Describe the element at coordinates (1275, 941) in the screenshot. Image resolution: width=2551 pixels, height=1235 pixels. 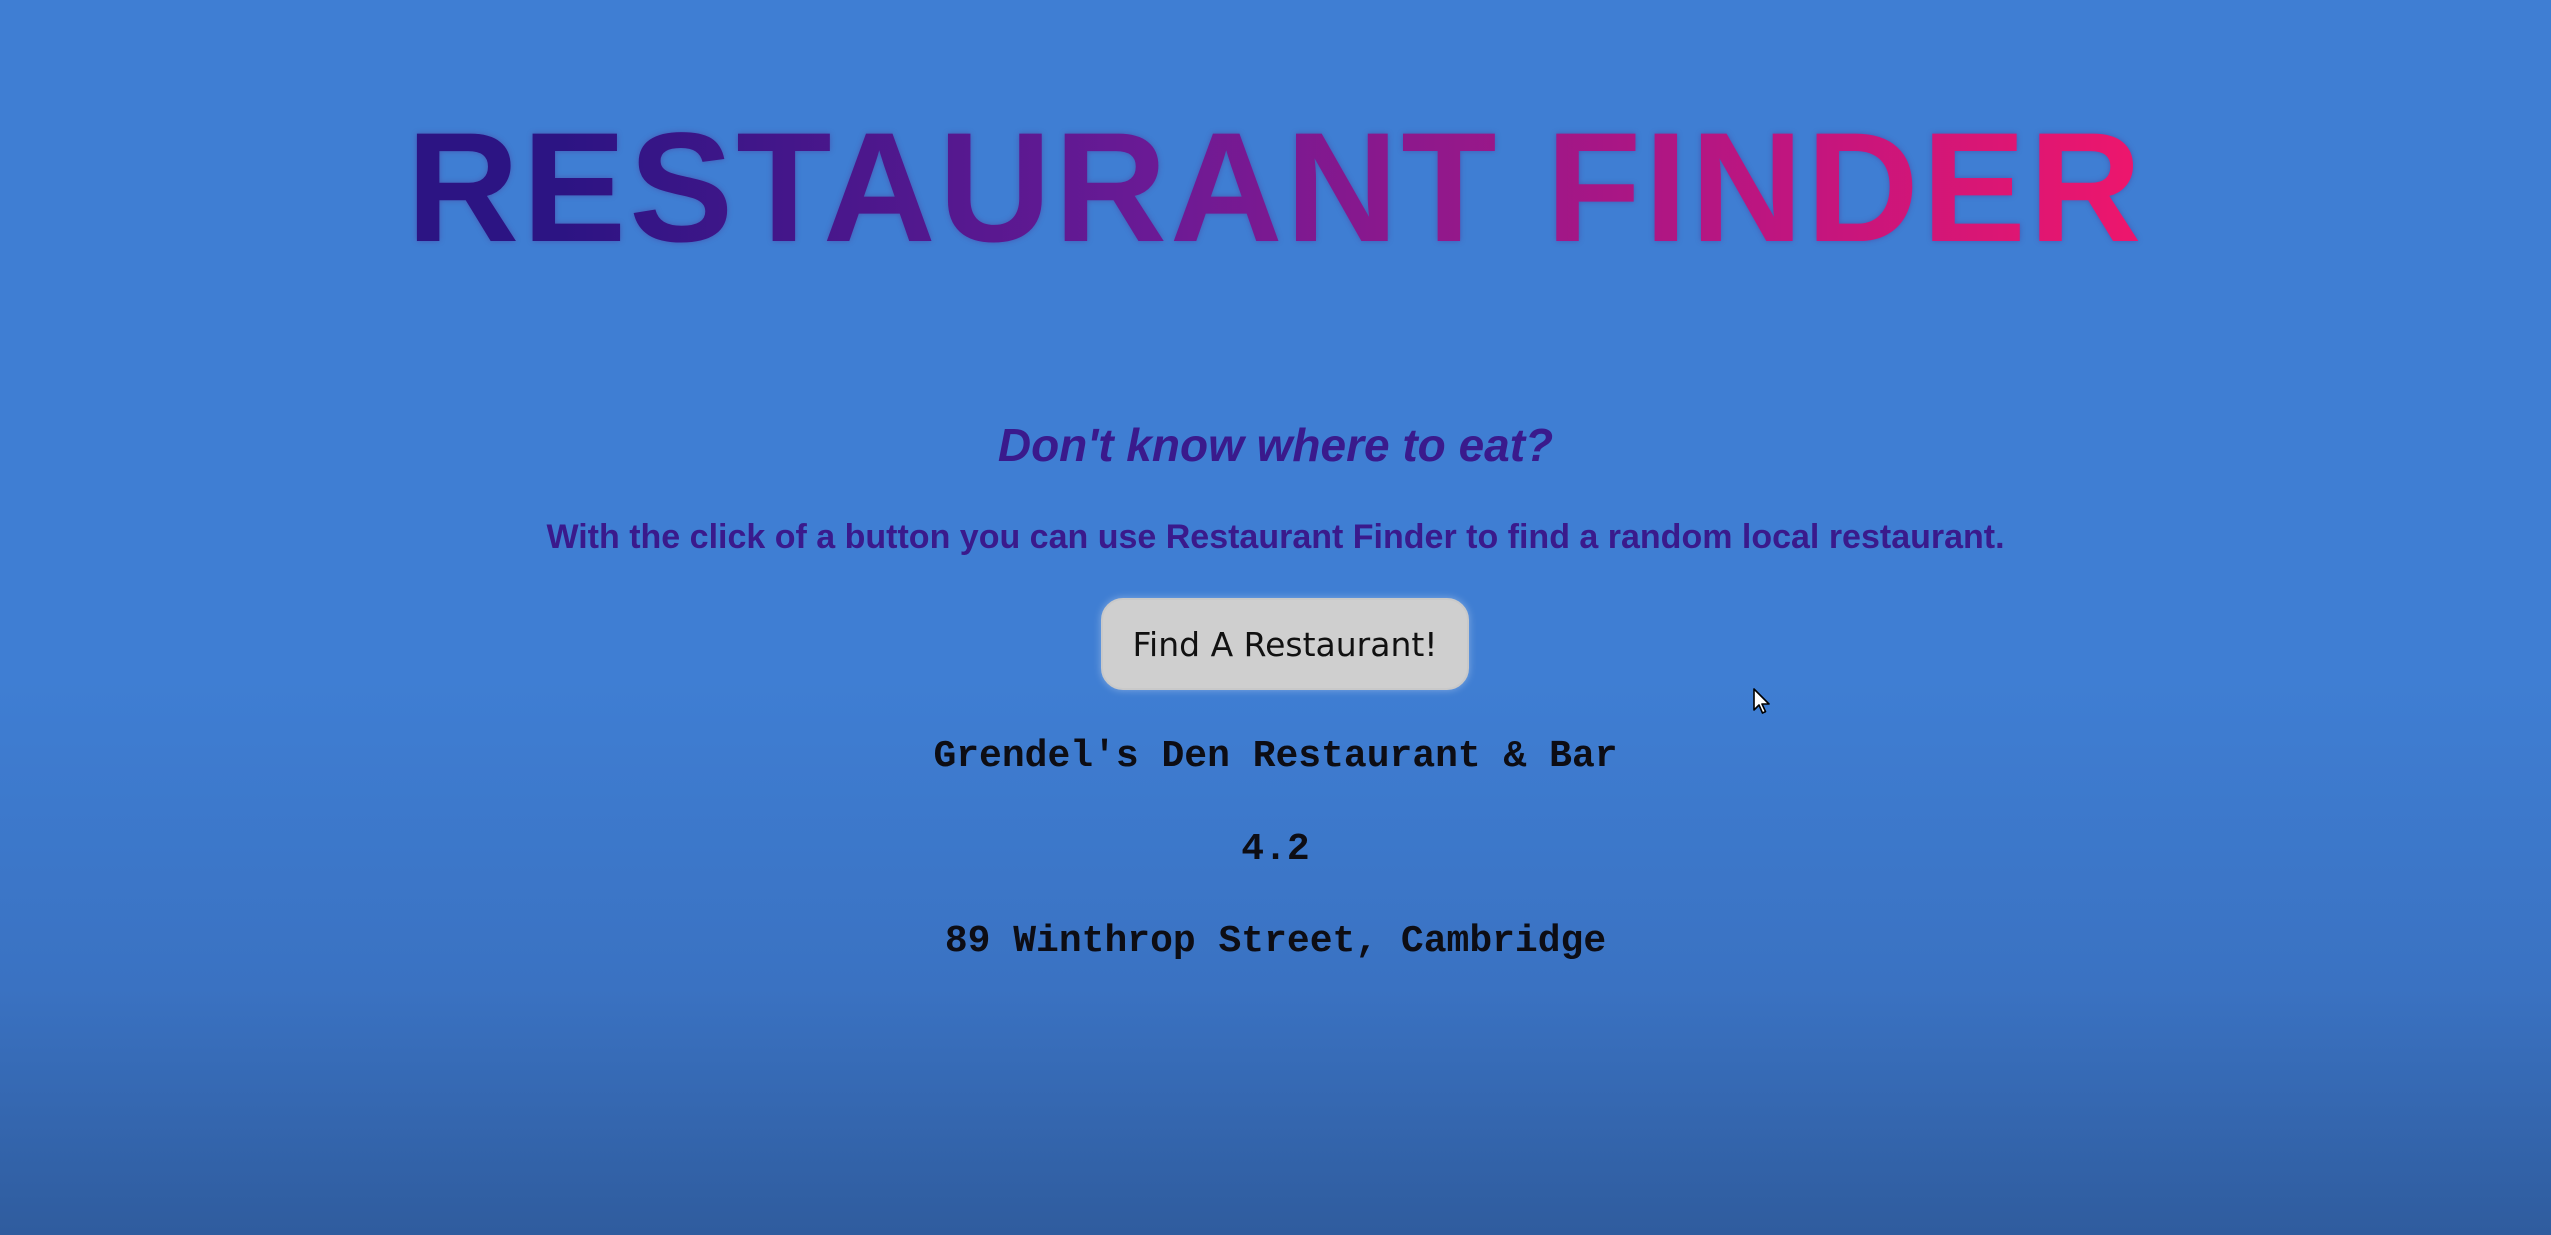
I see `restaurant-address: 89 Winthrop Street, Cambridge` at that location.